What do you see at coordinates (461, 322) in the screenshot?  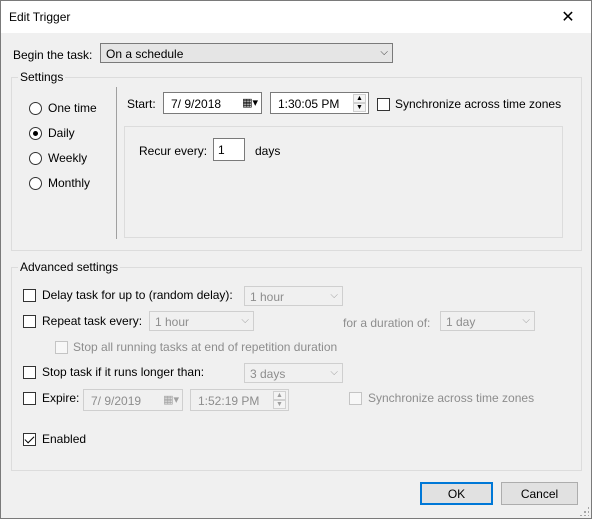 I see `duration-value: 1 day` at bounding box center [461, 322].